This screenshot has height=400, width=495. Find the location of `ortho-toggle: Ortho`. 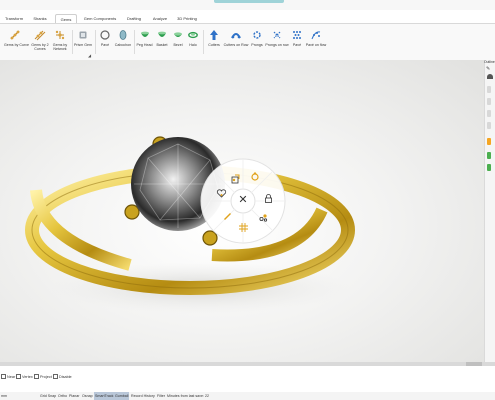

ortho-toggle: Ortho is located at coordinates (62, 396).